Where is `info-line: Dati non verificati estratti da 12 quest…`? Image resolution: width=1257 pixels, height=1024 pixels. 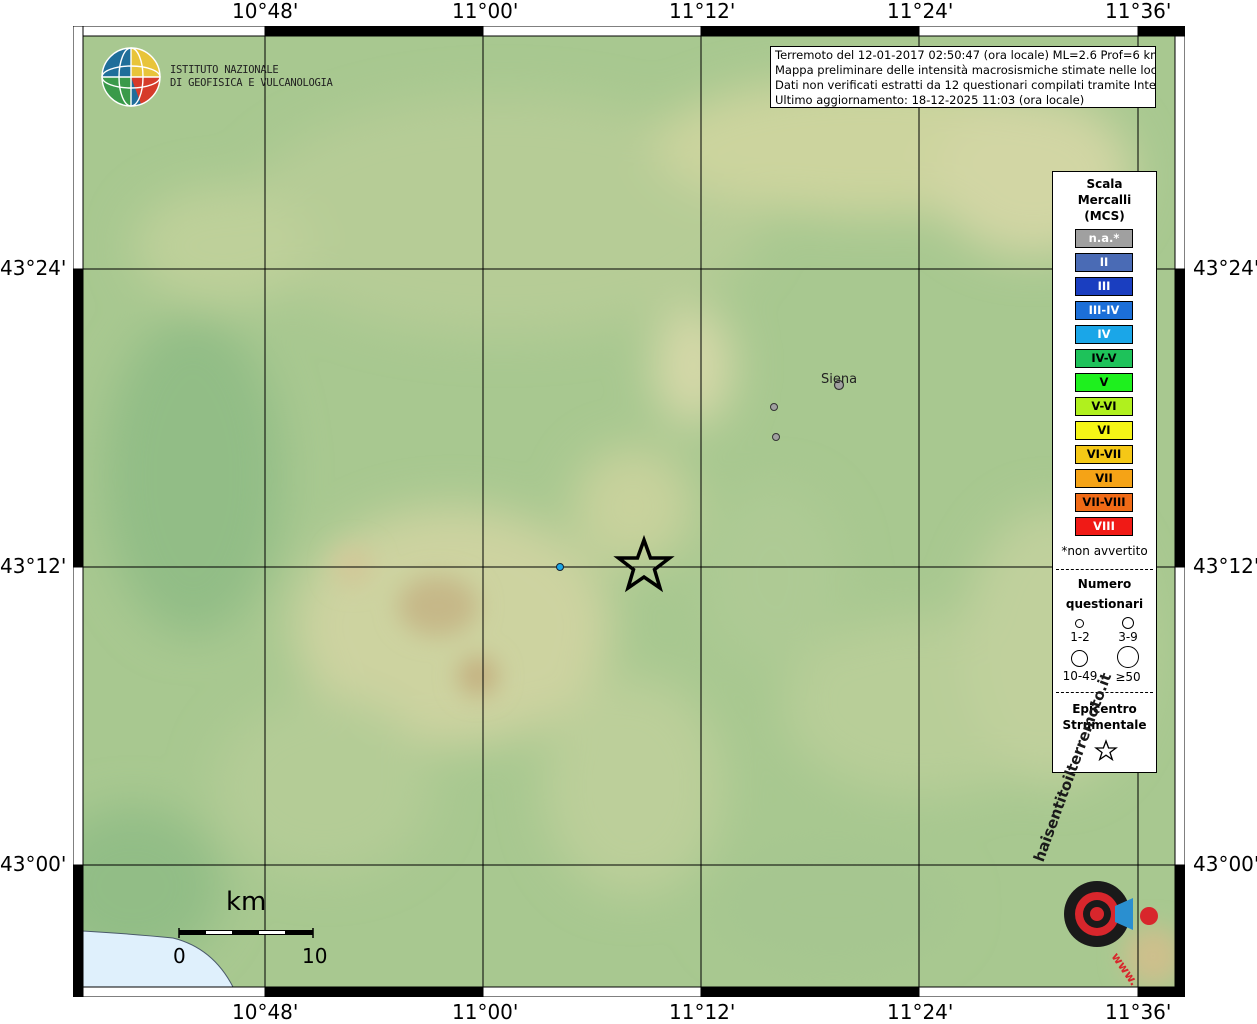 info-line: Dati non verificati estratti da 12 quest… is located at coordinates (965, 85).